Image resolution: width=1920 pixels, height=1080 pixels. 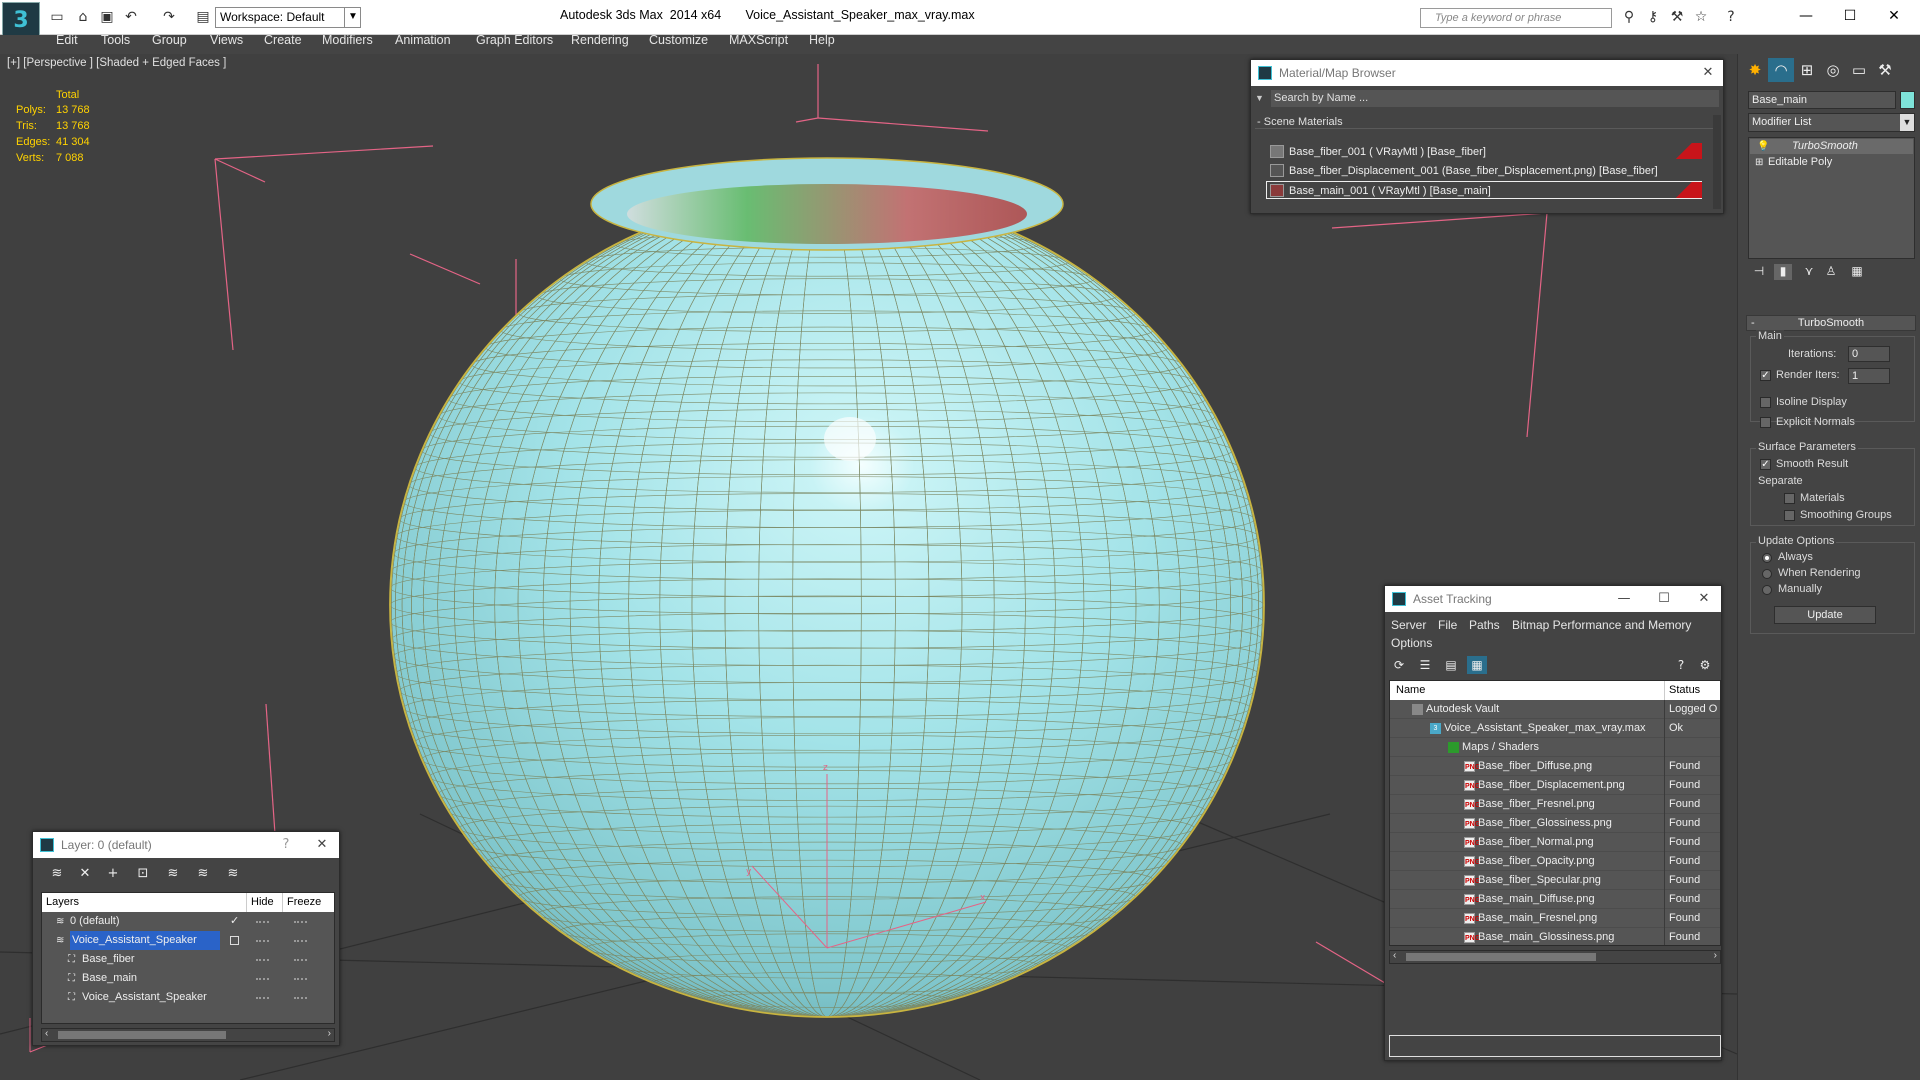 I want to click on minimize-icon: —, so click(x=1624, y=599).